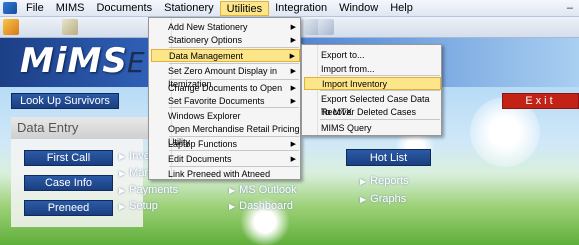 This screenshot has width=579, height=245. I want to click on menu-item-label: Laptop Functions, so click(203, 144).